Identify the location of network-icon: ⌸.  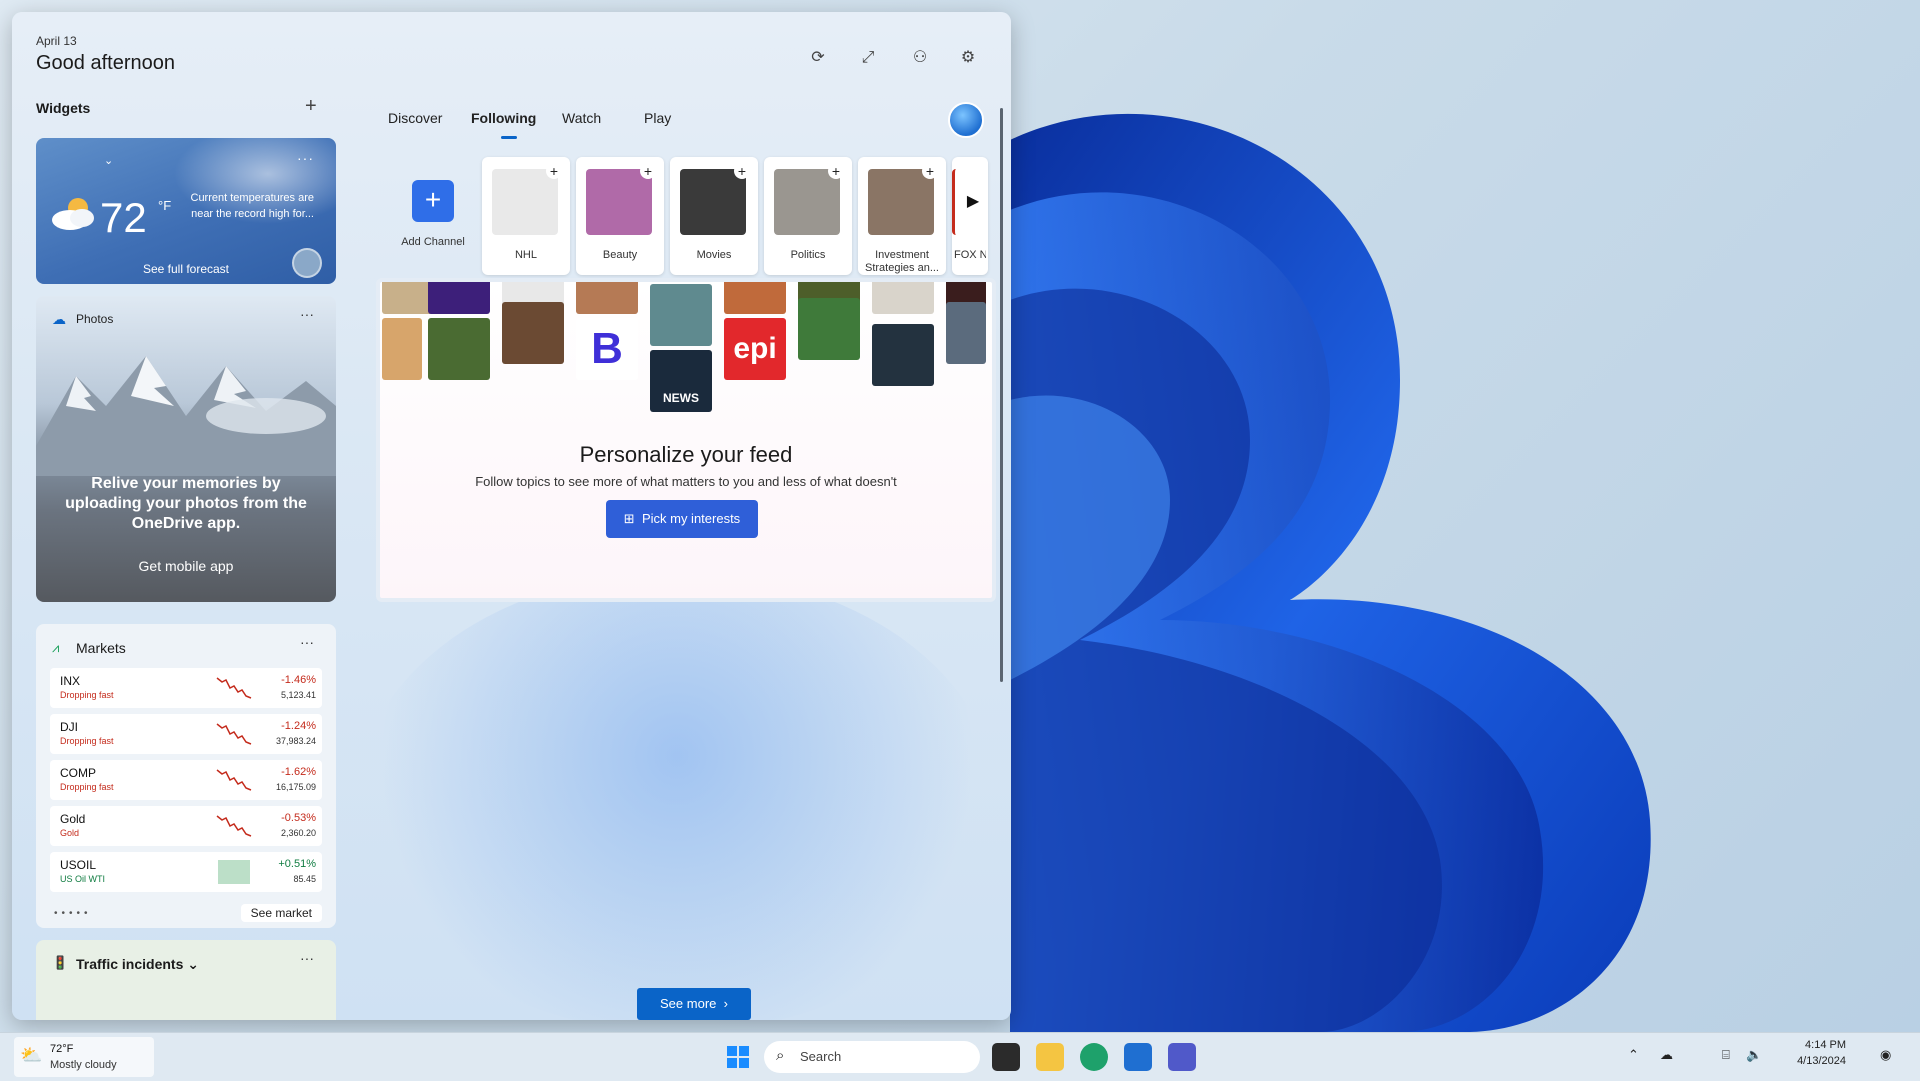
(1726, 1055).